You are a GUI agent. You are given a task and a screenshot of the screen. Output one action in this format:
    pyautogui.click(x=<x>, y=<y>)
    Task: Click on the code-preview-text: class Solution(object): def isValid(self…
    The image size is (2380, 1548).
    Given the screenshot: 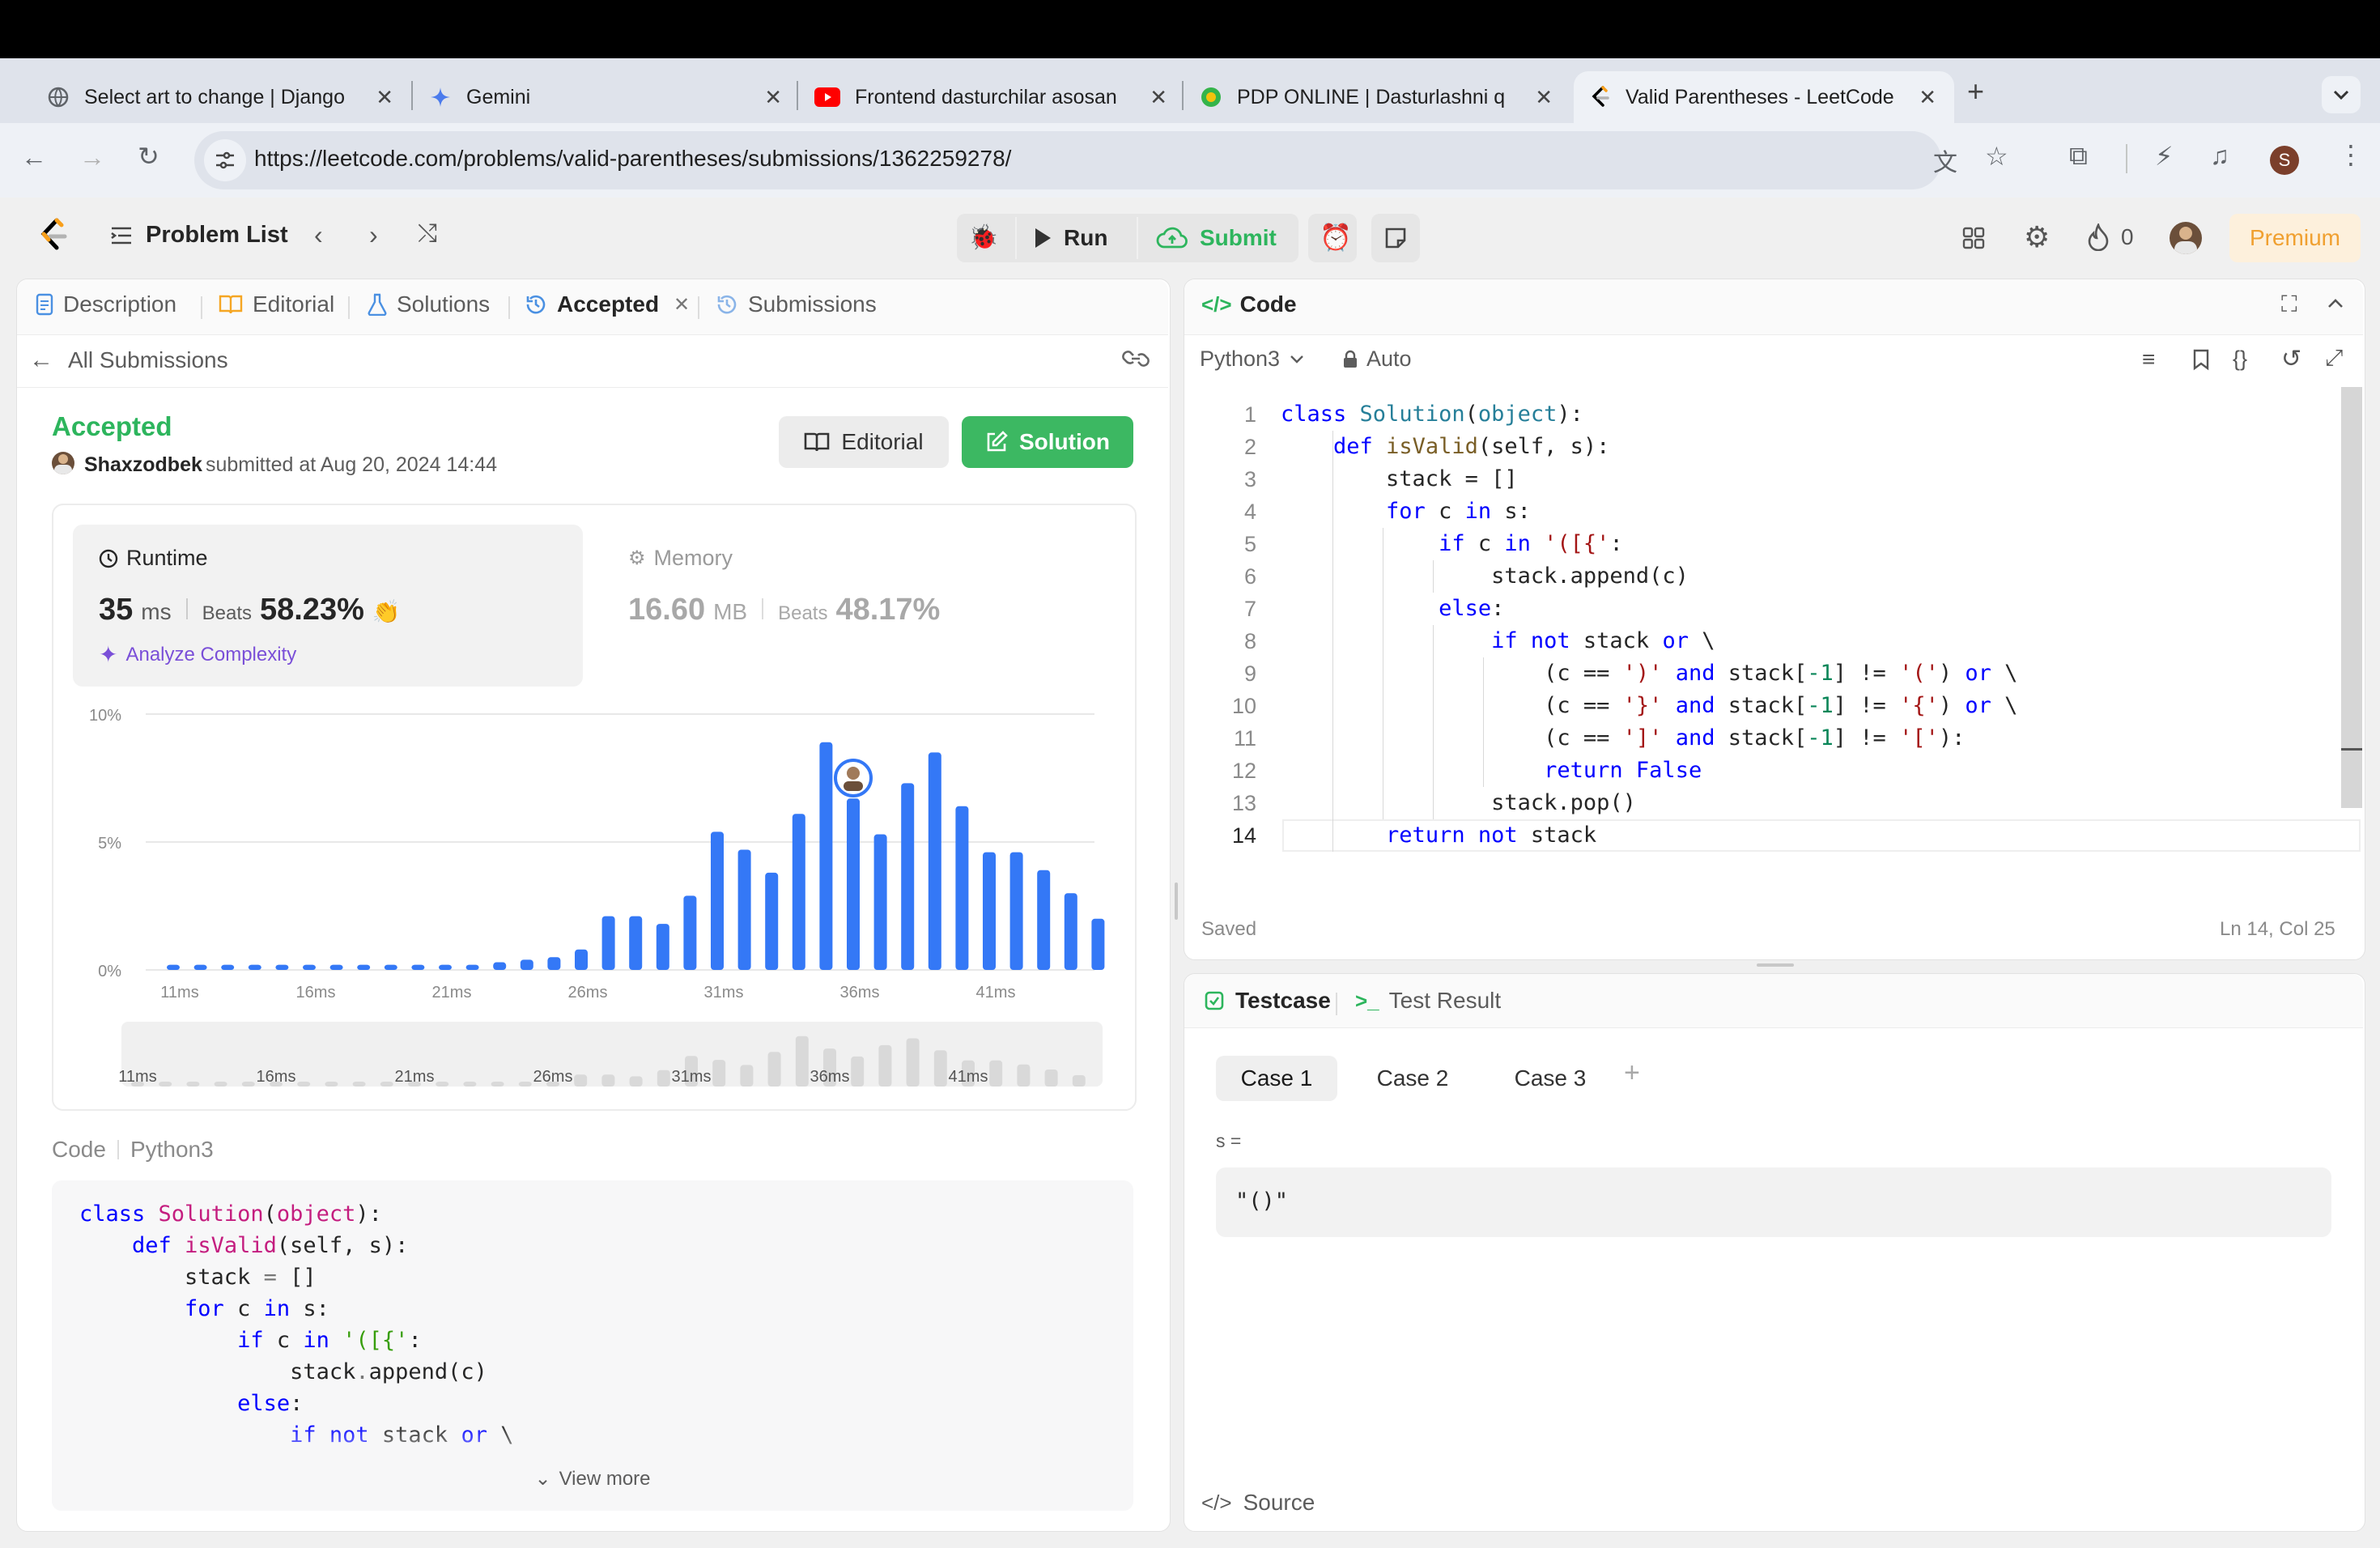 What is the action you would take?
    pyautogui.click(x=296, y=1324)
    